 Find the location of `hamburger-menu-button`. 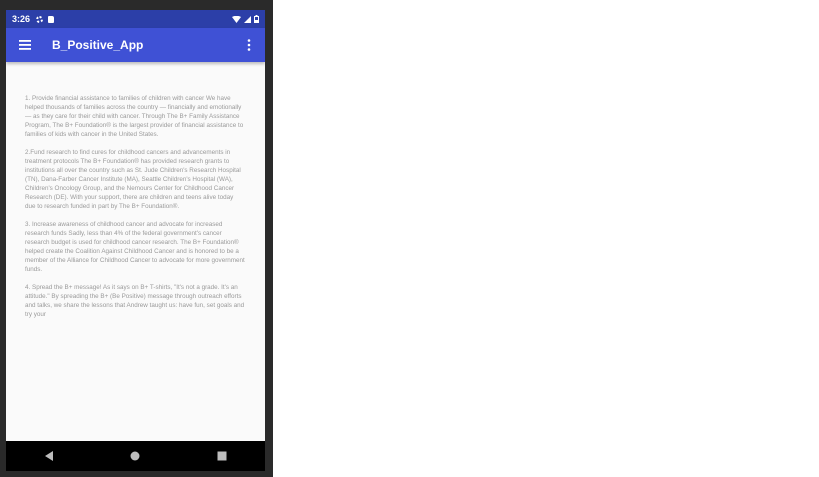

hamburger-menu-button is located at coordinates (25, 45).